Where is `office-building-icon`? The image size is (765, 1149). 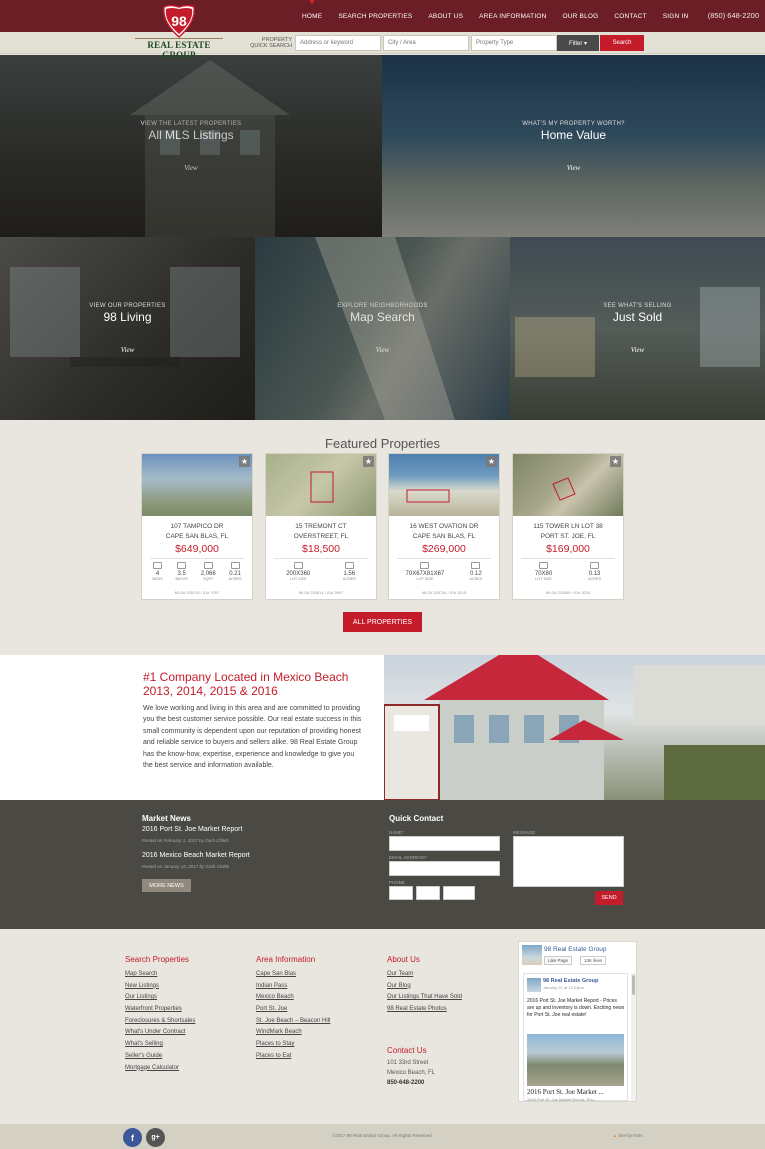 office-building-icon is located at coordinates (574, 727).